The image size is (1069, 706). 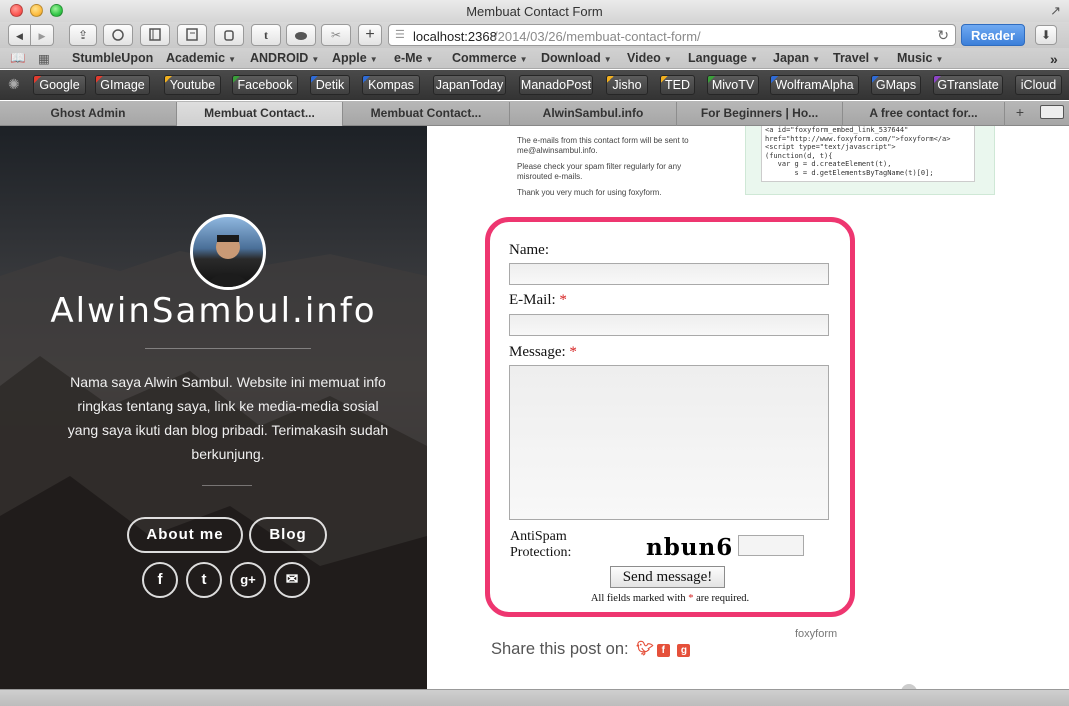 What do you see at coordinates (284, 58) in the screenshot?
I see `bookmark-android: ANDROID ▼` at bounding box center [284, 58].